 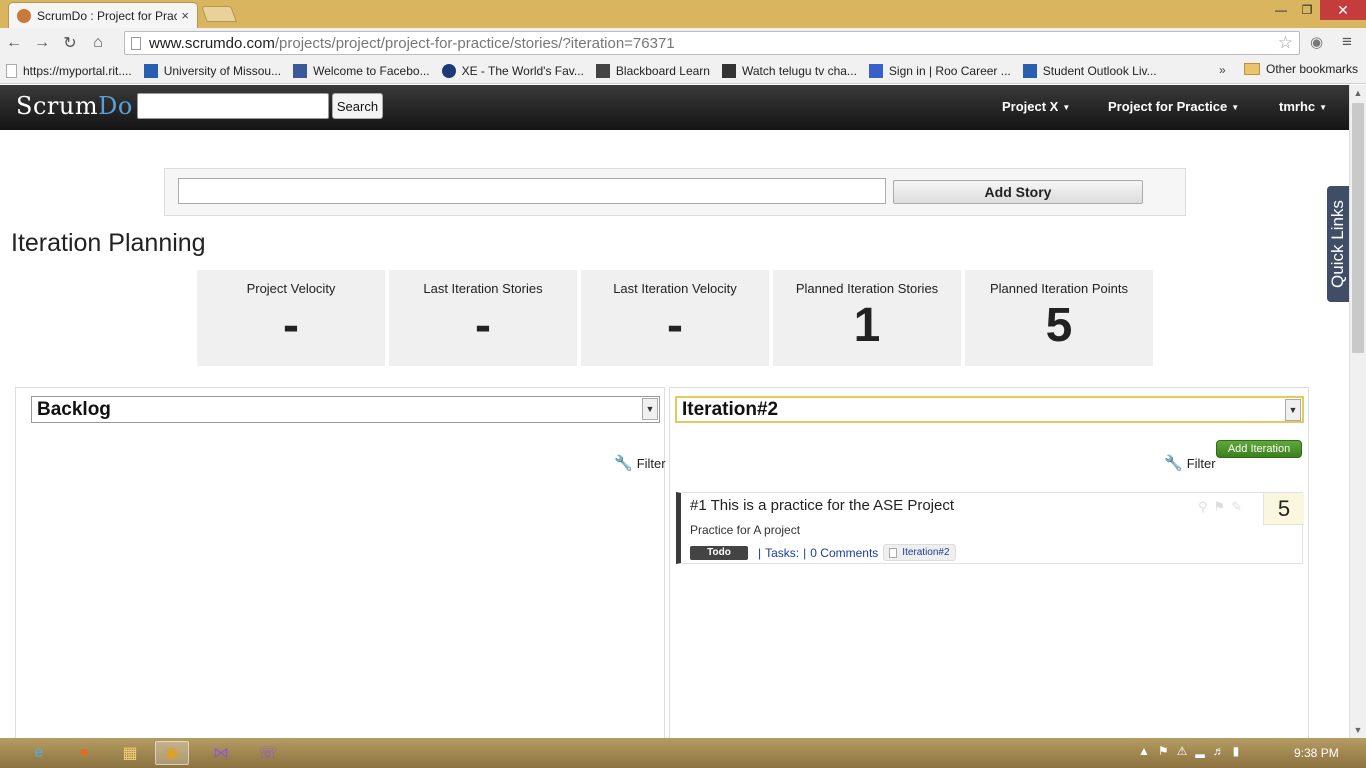 I want to click on tab-title: ScrumDo : Project for Prac, so click(x=107, y=15).